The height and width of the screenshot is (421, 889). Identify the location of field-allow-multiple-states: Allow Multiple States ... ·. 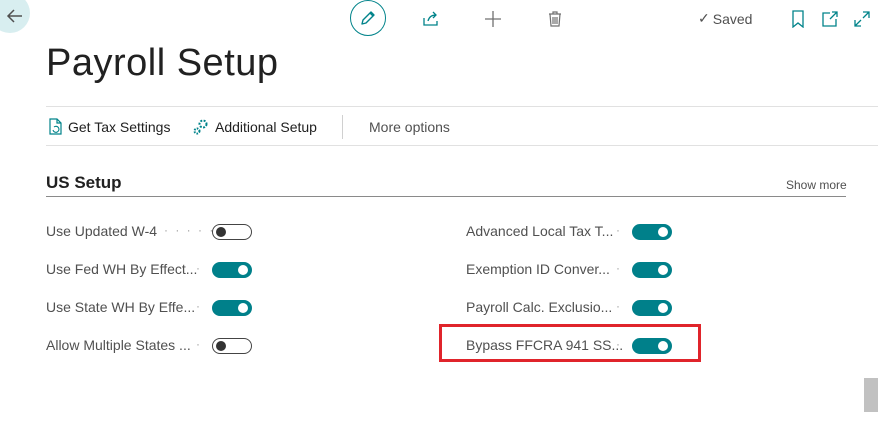
(151, 346).